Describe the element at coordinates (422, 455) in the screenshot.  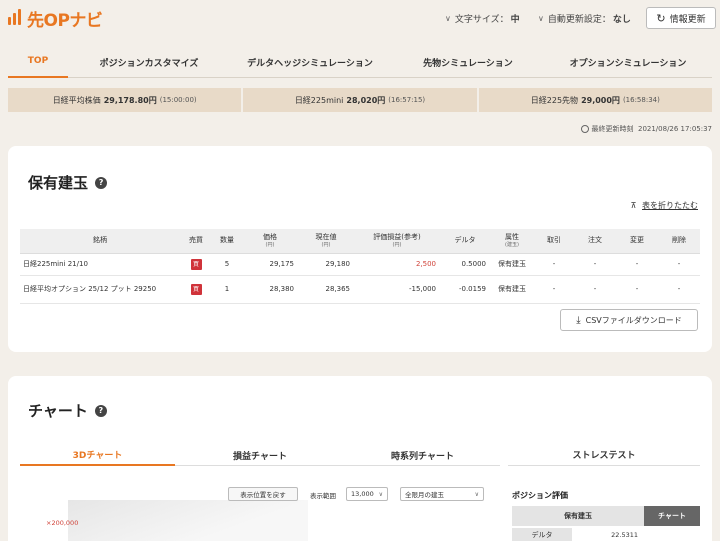
I see `tab-timeseries-chart: 時系列チャート` at that location.